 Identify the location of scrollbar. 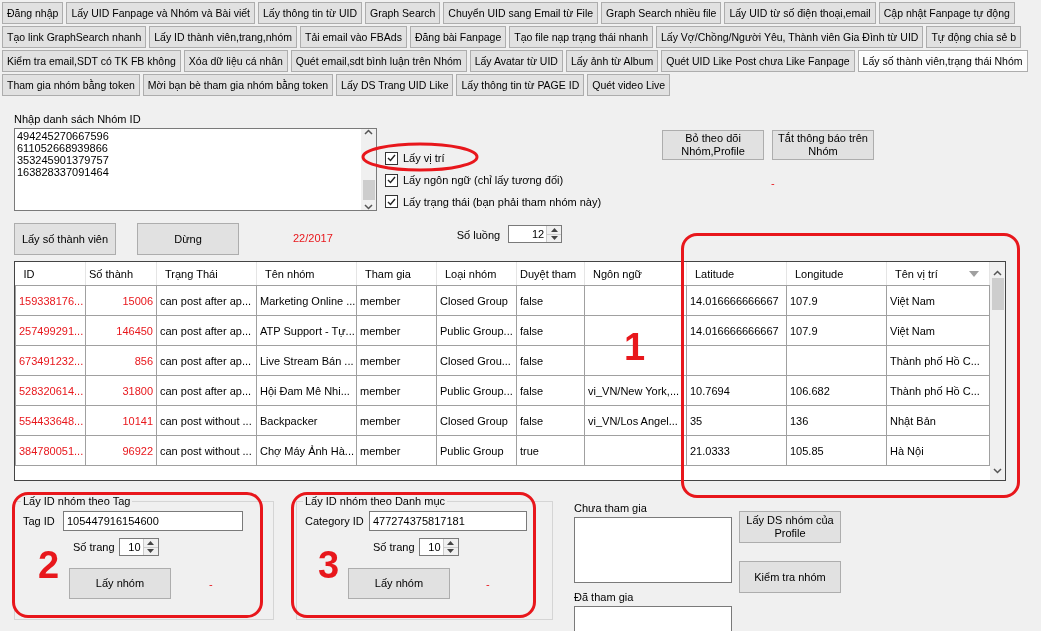
(997, 371).